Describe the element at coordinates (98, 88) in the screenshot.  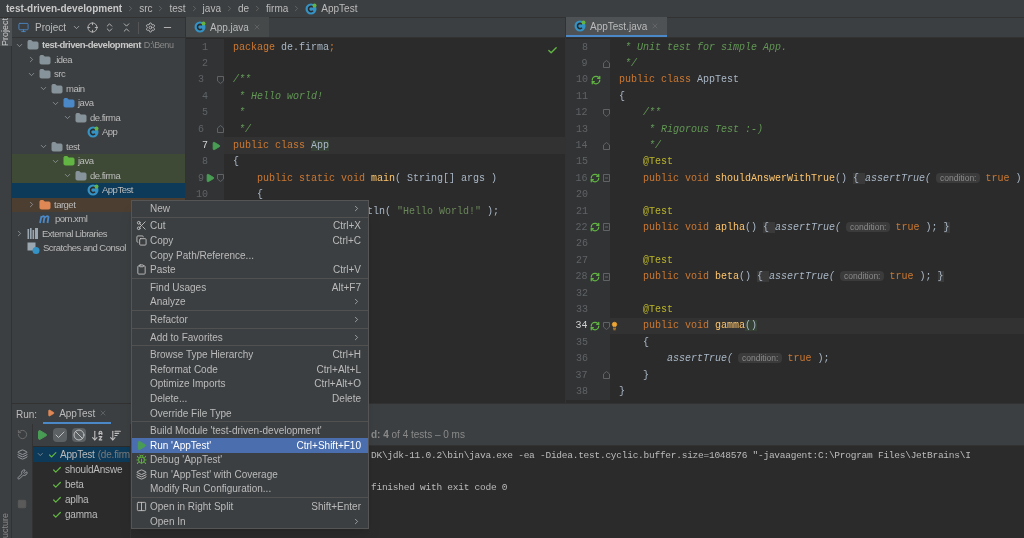
I see `tree-row: main` at that location.